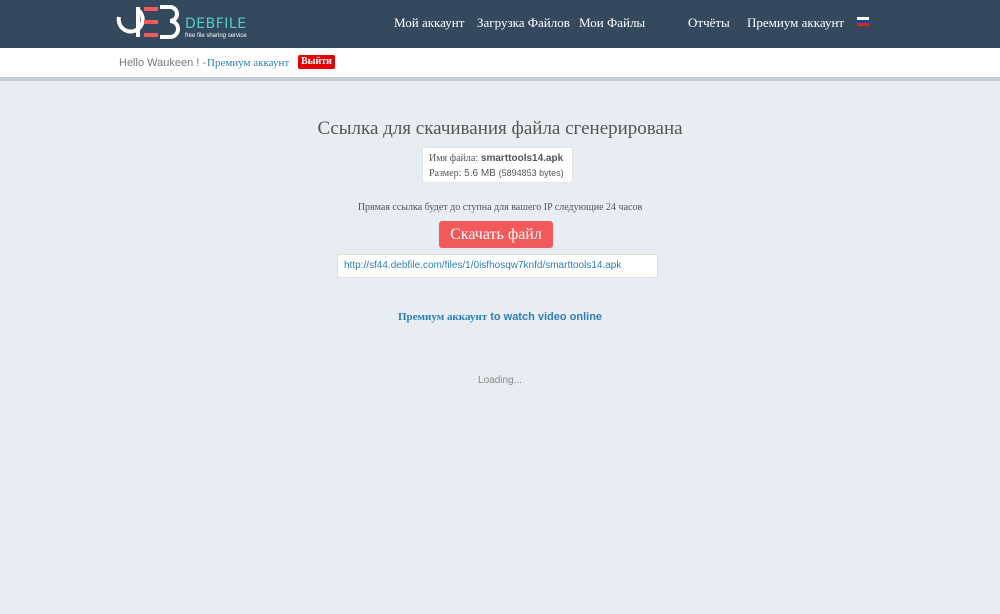 The width and height of the screenshot is (1000, 614). What do you see at coordinates (545, 317) in the screenshot?
I see `watch-online-text: to watch video online` at bounding box center [545, 317].